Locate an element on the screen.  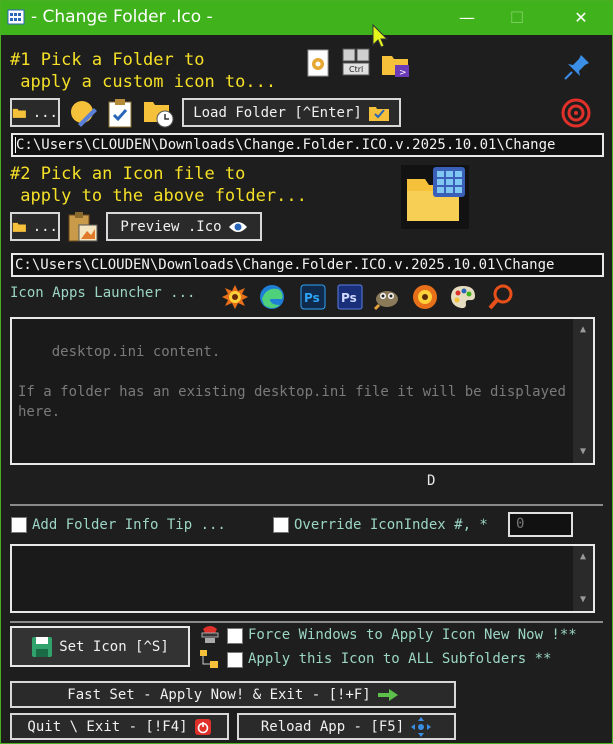
pin-icon is located at coordinates (577, 67).